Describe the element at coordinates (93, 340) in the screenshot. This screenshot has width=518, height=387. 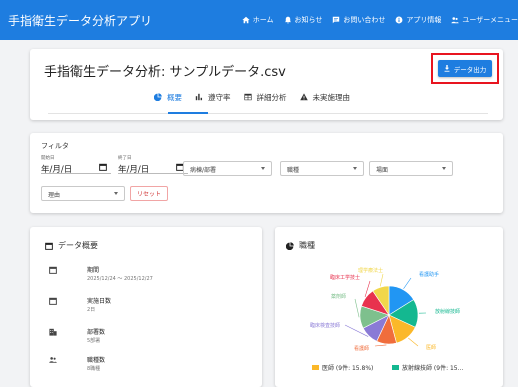
I see `overview-departments-value: 5部署` at that location.